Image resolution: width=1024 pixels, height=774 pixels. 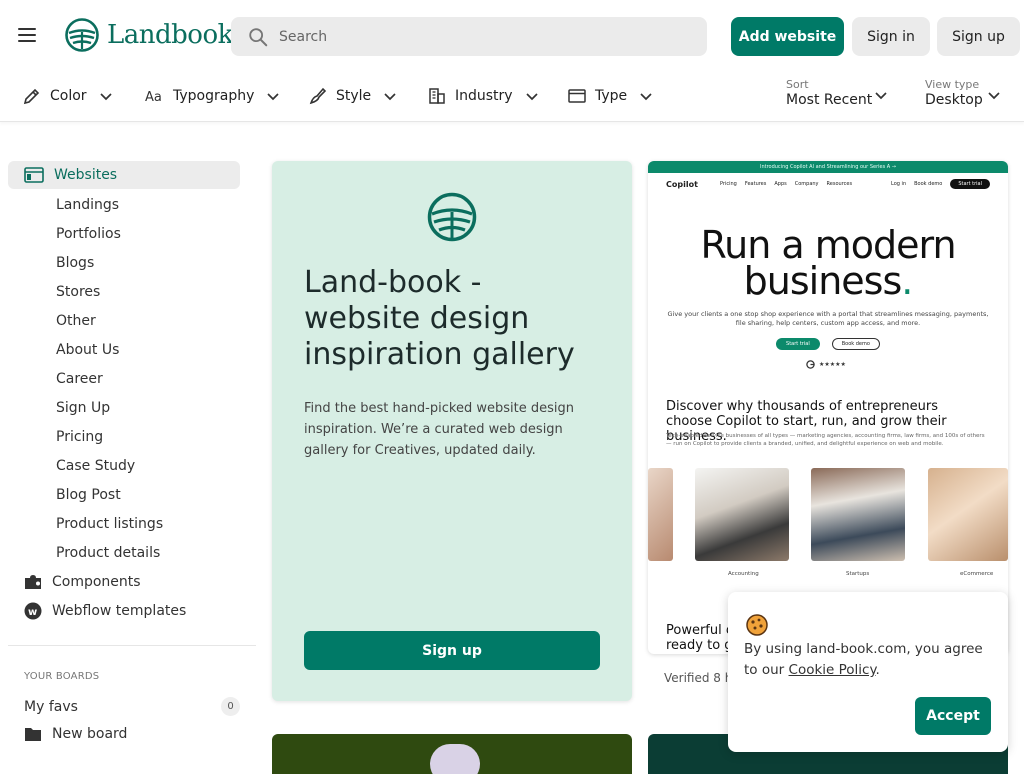 I want to click on search-bar, so click(x=469, y=36).